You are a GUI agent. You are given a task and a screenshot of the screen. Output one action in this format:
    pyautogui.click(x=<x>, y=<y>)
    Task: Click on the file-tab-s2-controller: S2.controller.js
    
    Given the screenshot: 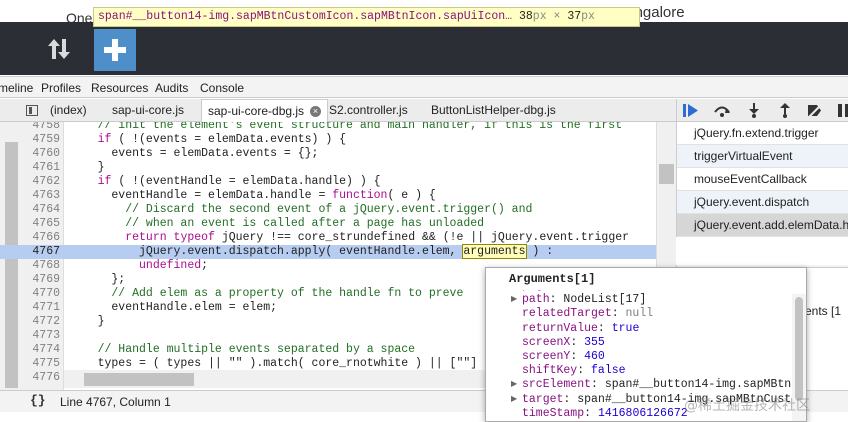 What is the action you would take?
    pyautogui.click(x=368, y=110)
    